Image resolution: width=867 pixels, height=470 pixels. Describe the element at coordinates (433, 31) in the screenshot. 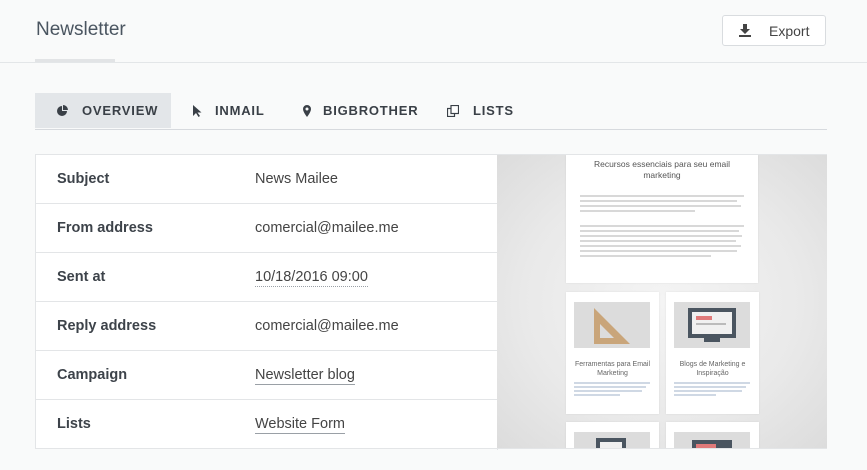

I see `page-header: Newsletter Export` at that location.